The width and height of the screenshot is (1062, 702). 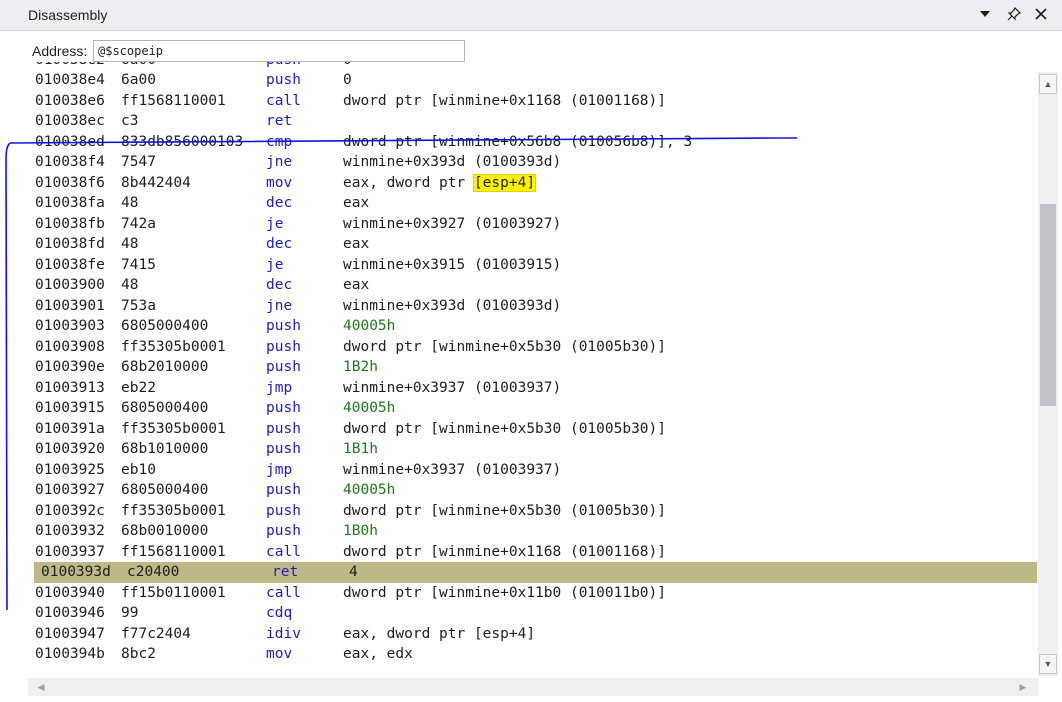 What do you see at coordinates (173, 428) in the screenshot?
I see `instruction-bytes: ff35305b0001` at bounding box center [173, 428].